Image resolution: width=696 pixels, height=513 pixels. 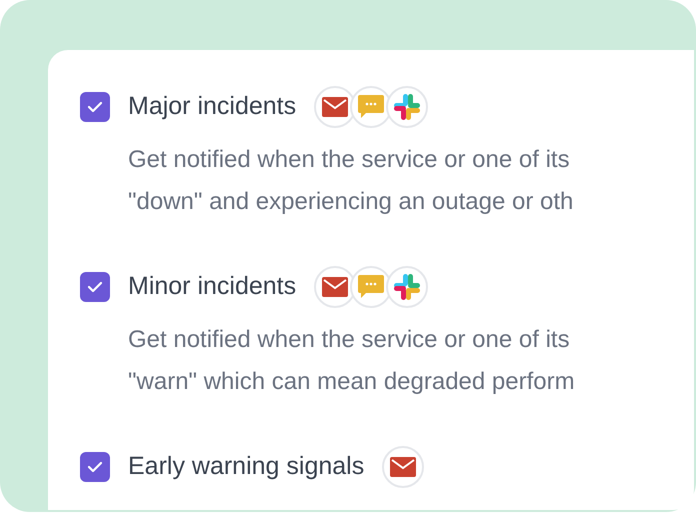 I want to click on alert-description: "down" and experiencing an outage or oth, so click(x=351, y=202).